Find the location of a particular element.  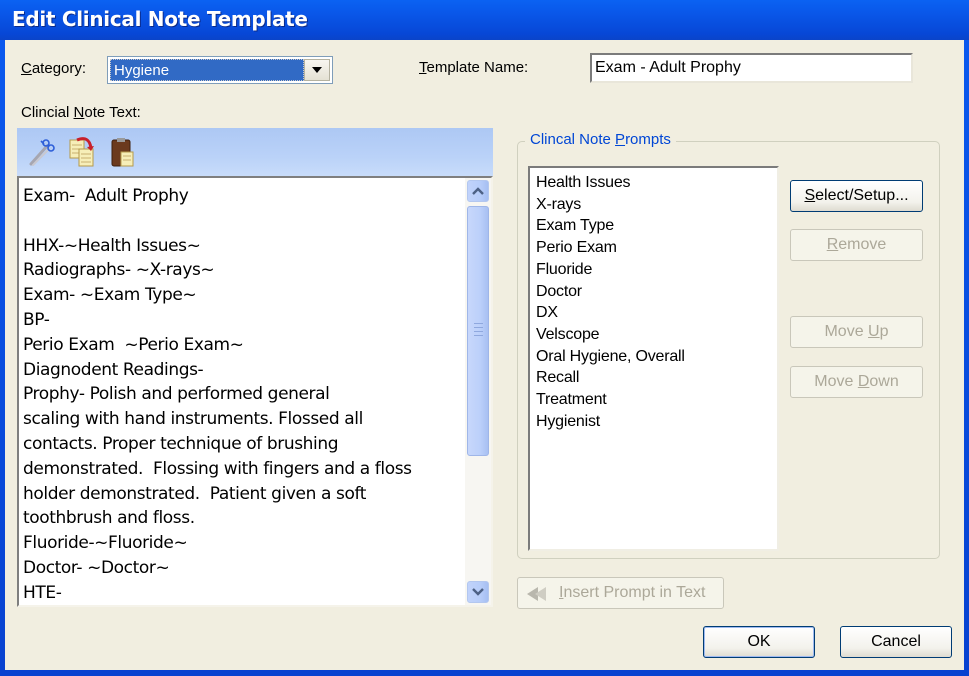

template-name-input: Exam - Adult Prophy is located at coordinates (751, 68).